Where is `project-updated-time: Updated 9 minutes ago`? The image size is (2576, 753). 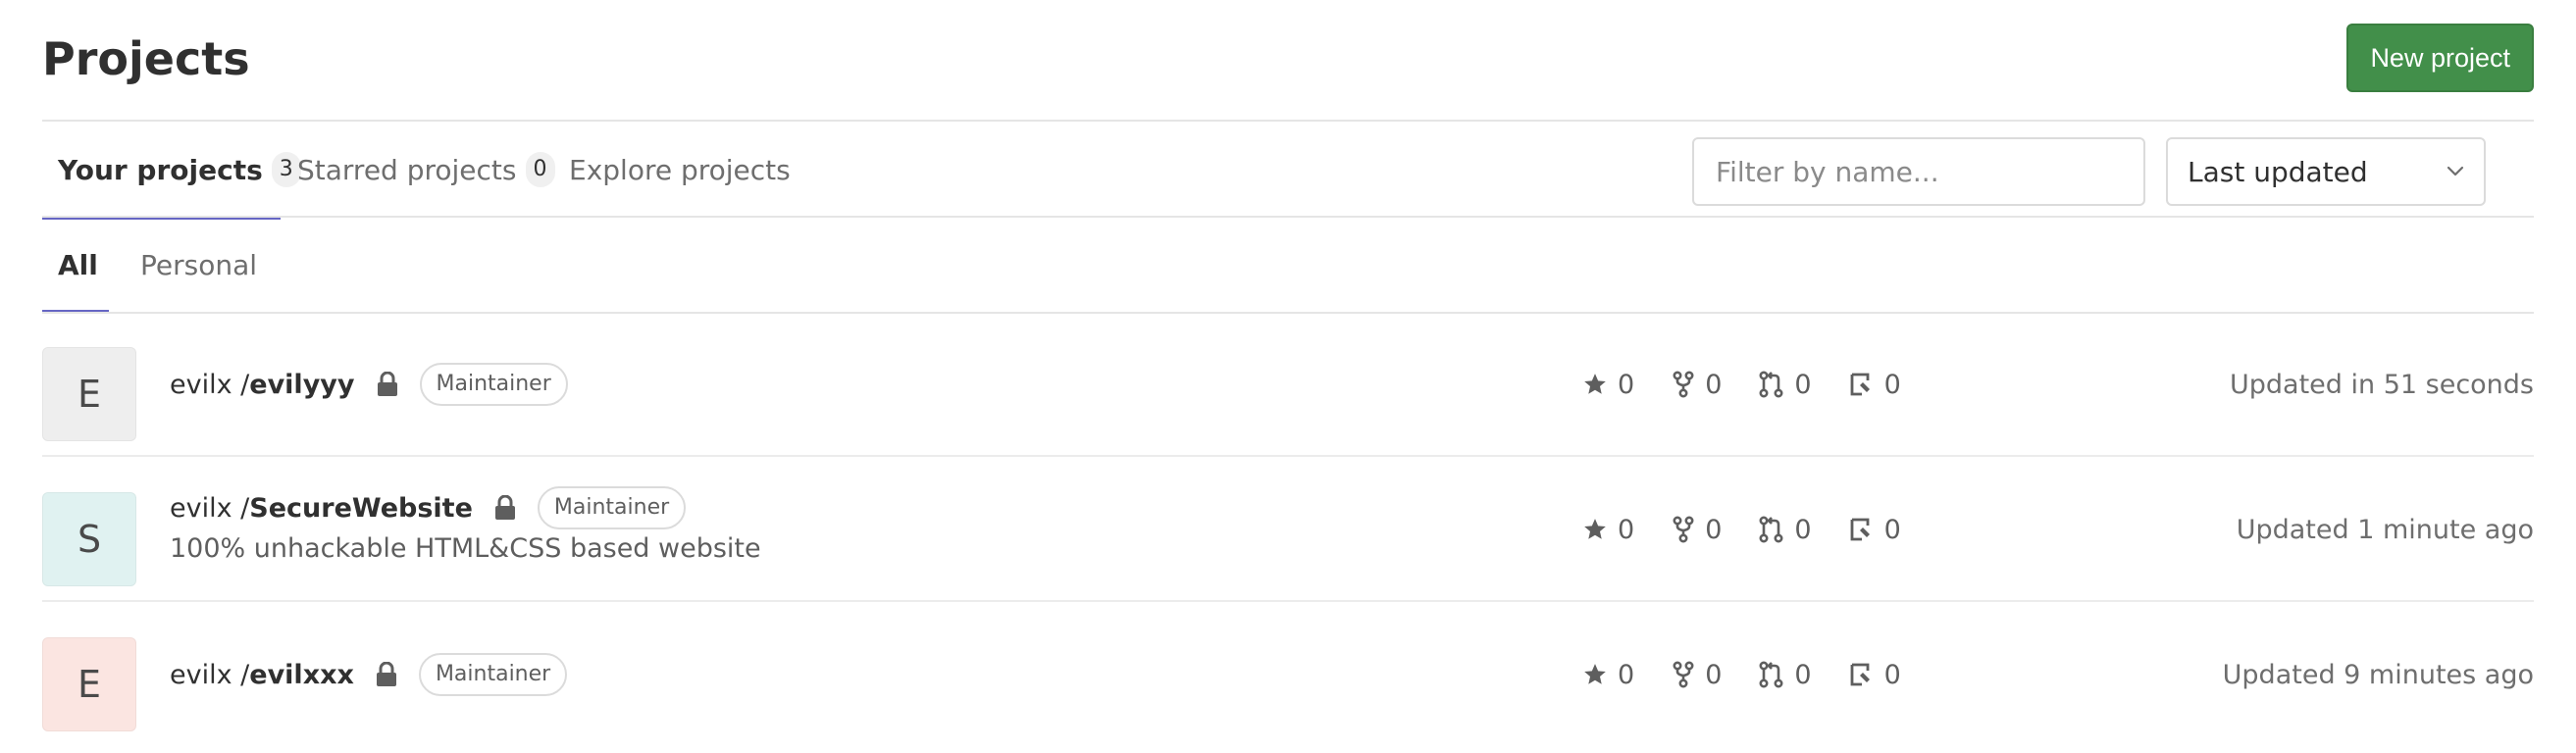 project-updated-time: Updated 9 minutes ago is located at coordinates (2378, 674).